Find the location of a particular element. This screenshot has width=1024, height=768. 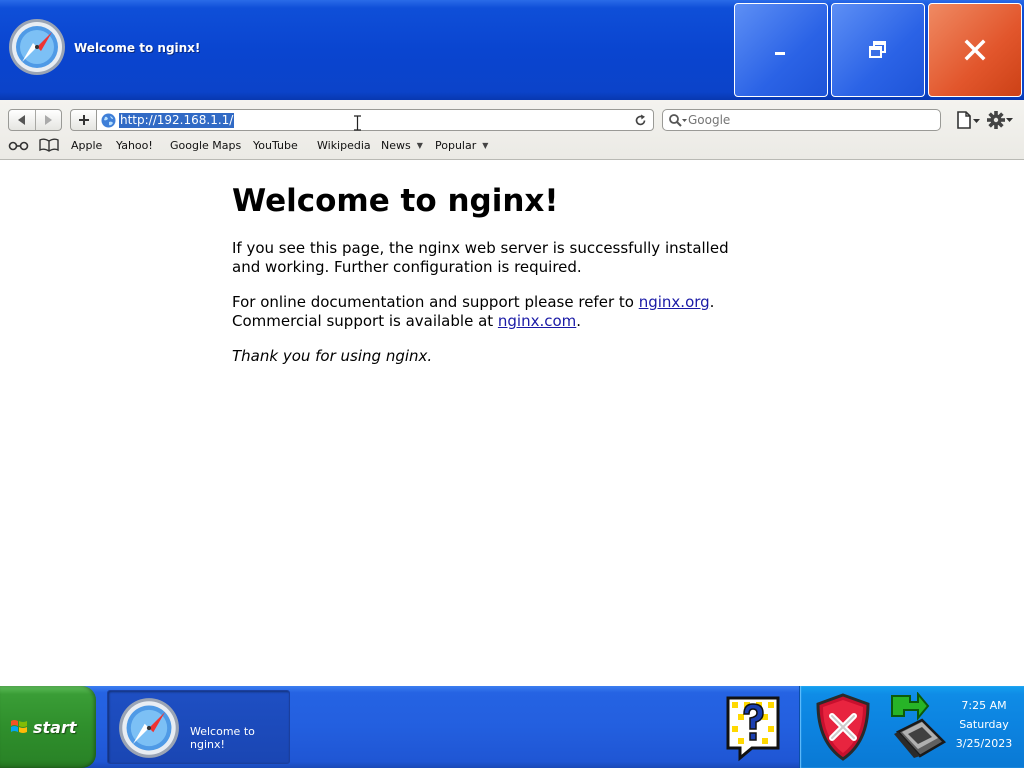

close-icon is located at coordinates (975, 50).